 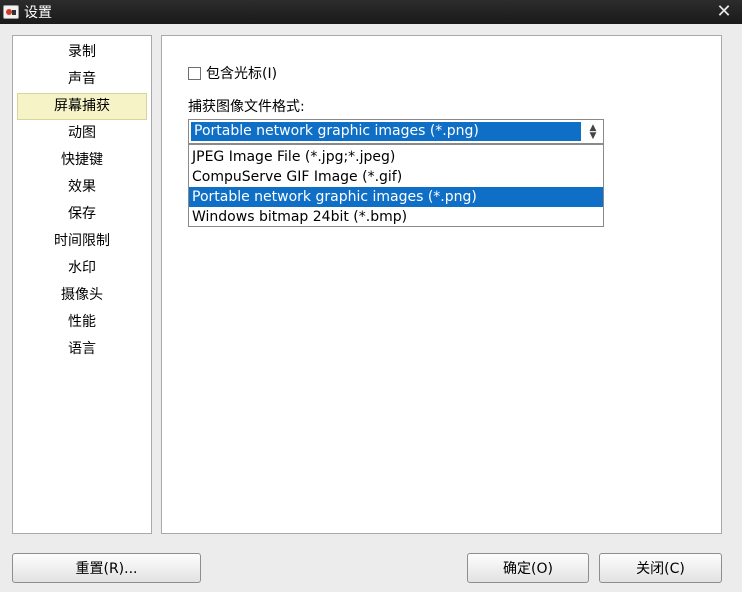 I want to click on format-option-gif: CompuServe GIF Image (*.gif), so click(x=396, y=177).